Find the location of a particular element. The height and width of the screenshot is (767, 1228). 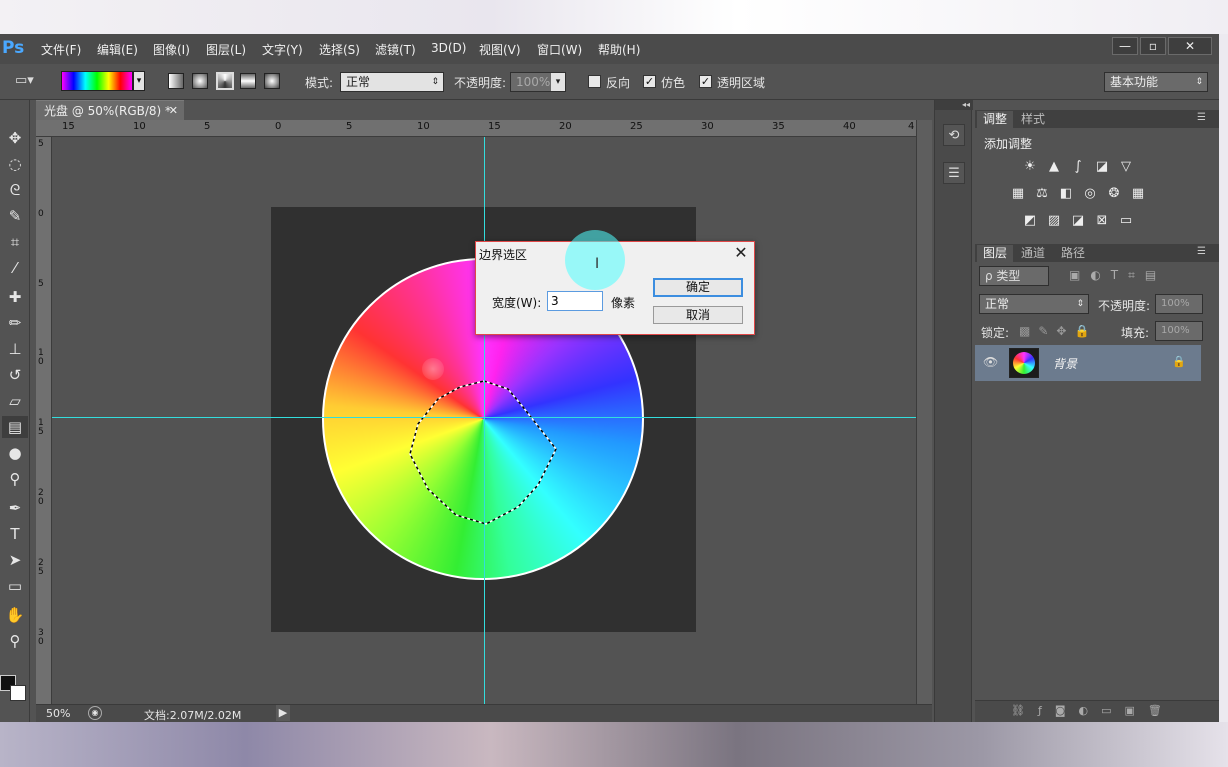

gradient-tool-preset-icon: ▭▾ is located at coordinates (26, 82).